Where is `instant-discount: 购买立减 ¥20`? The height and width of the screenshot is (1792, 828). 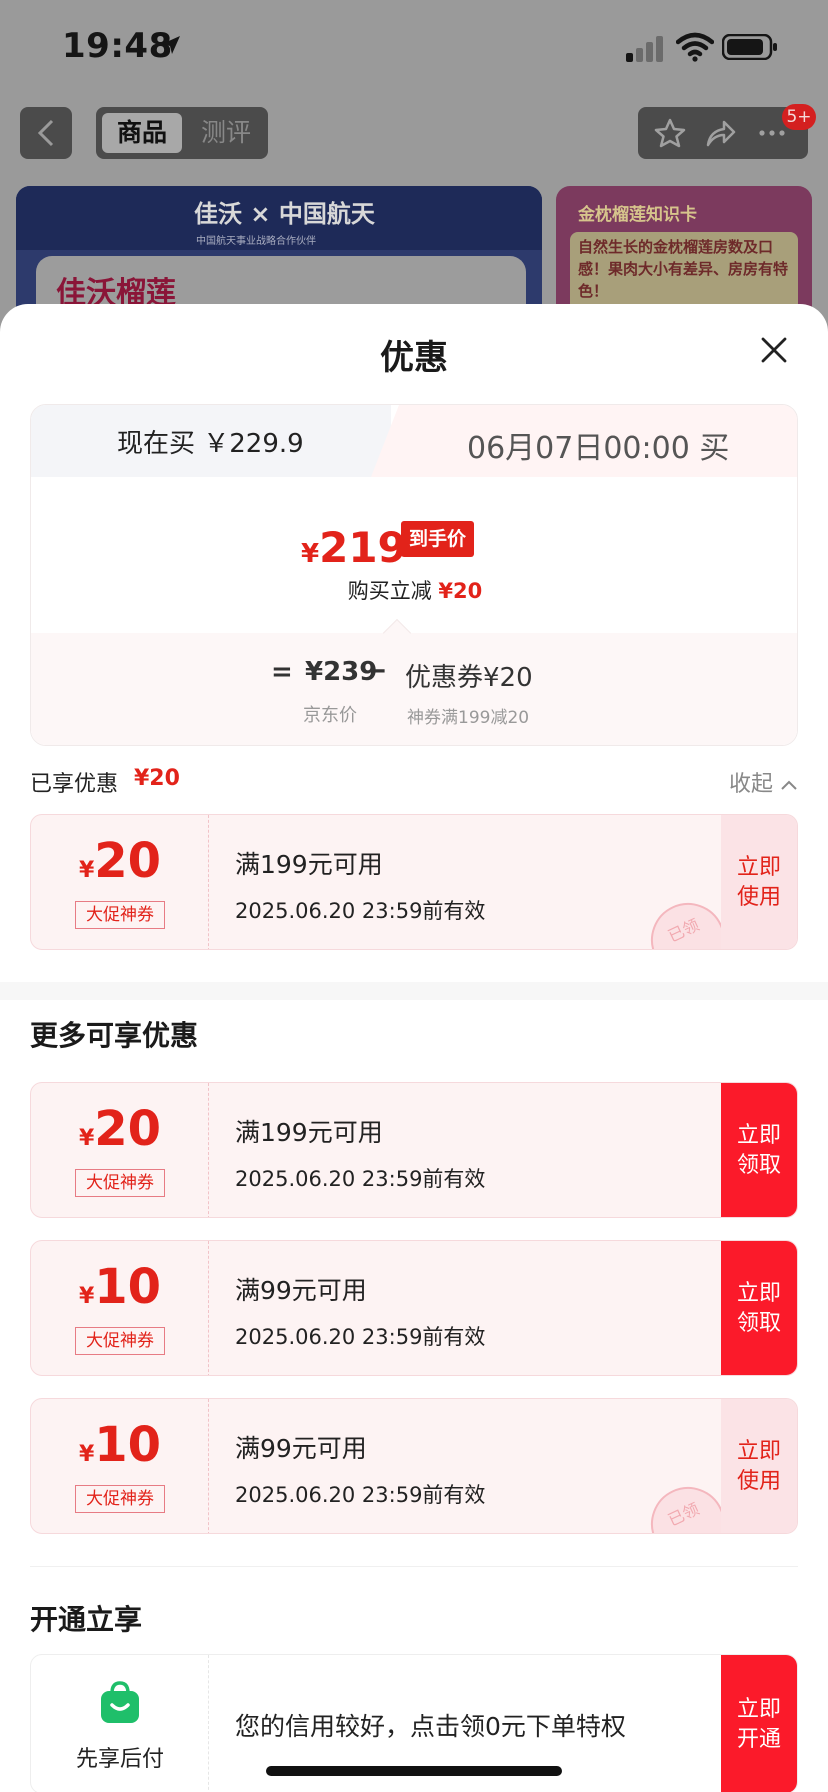
instant-discount: 购买立减 ¥20 is located at coordinates (414, 590).